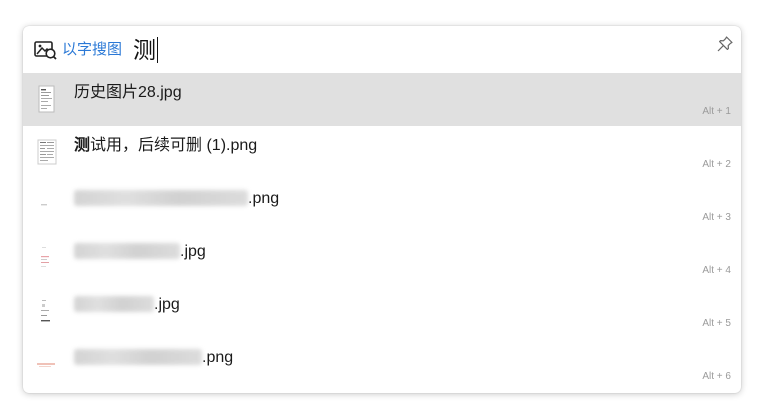  What do you see at coordinates (382, 311) in the screenshot?
I see `result-item: .jpg Alt + 5` at bounding box center [382, 311].